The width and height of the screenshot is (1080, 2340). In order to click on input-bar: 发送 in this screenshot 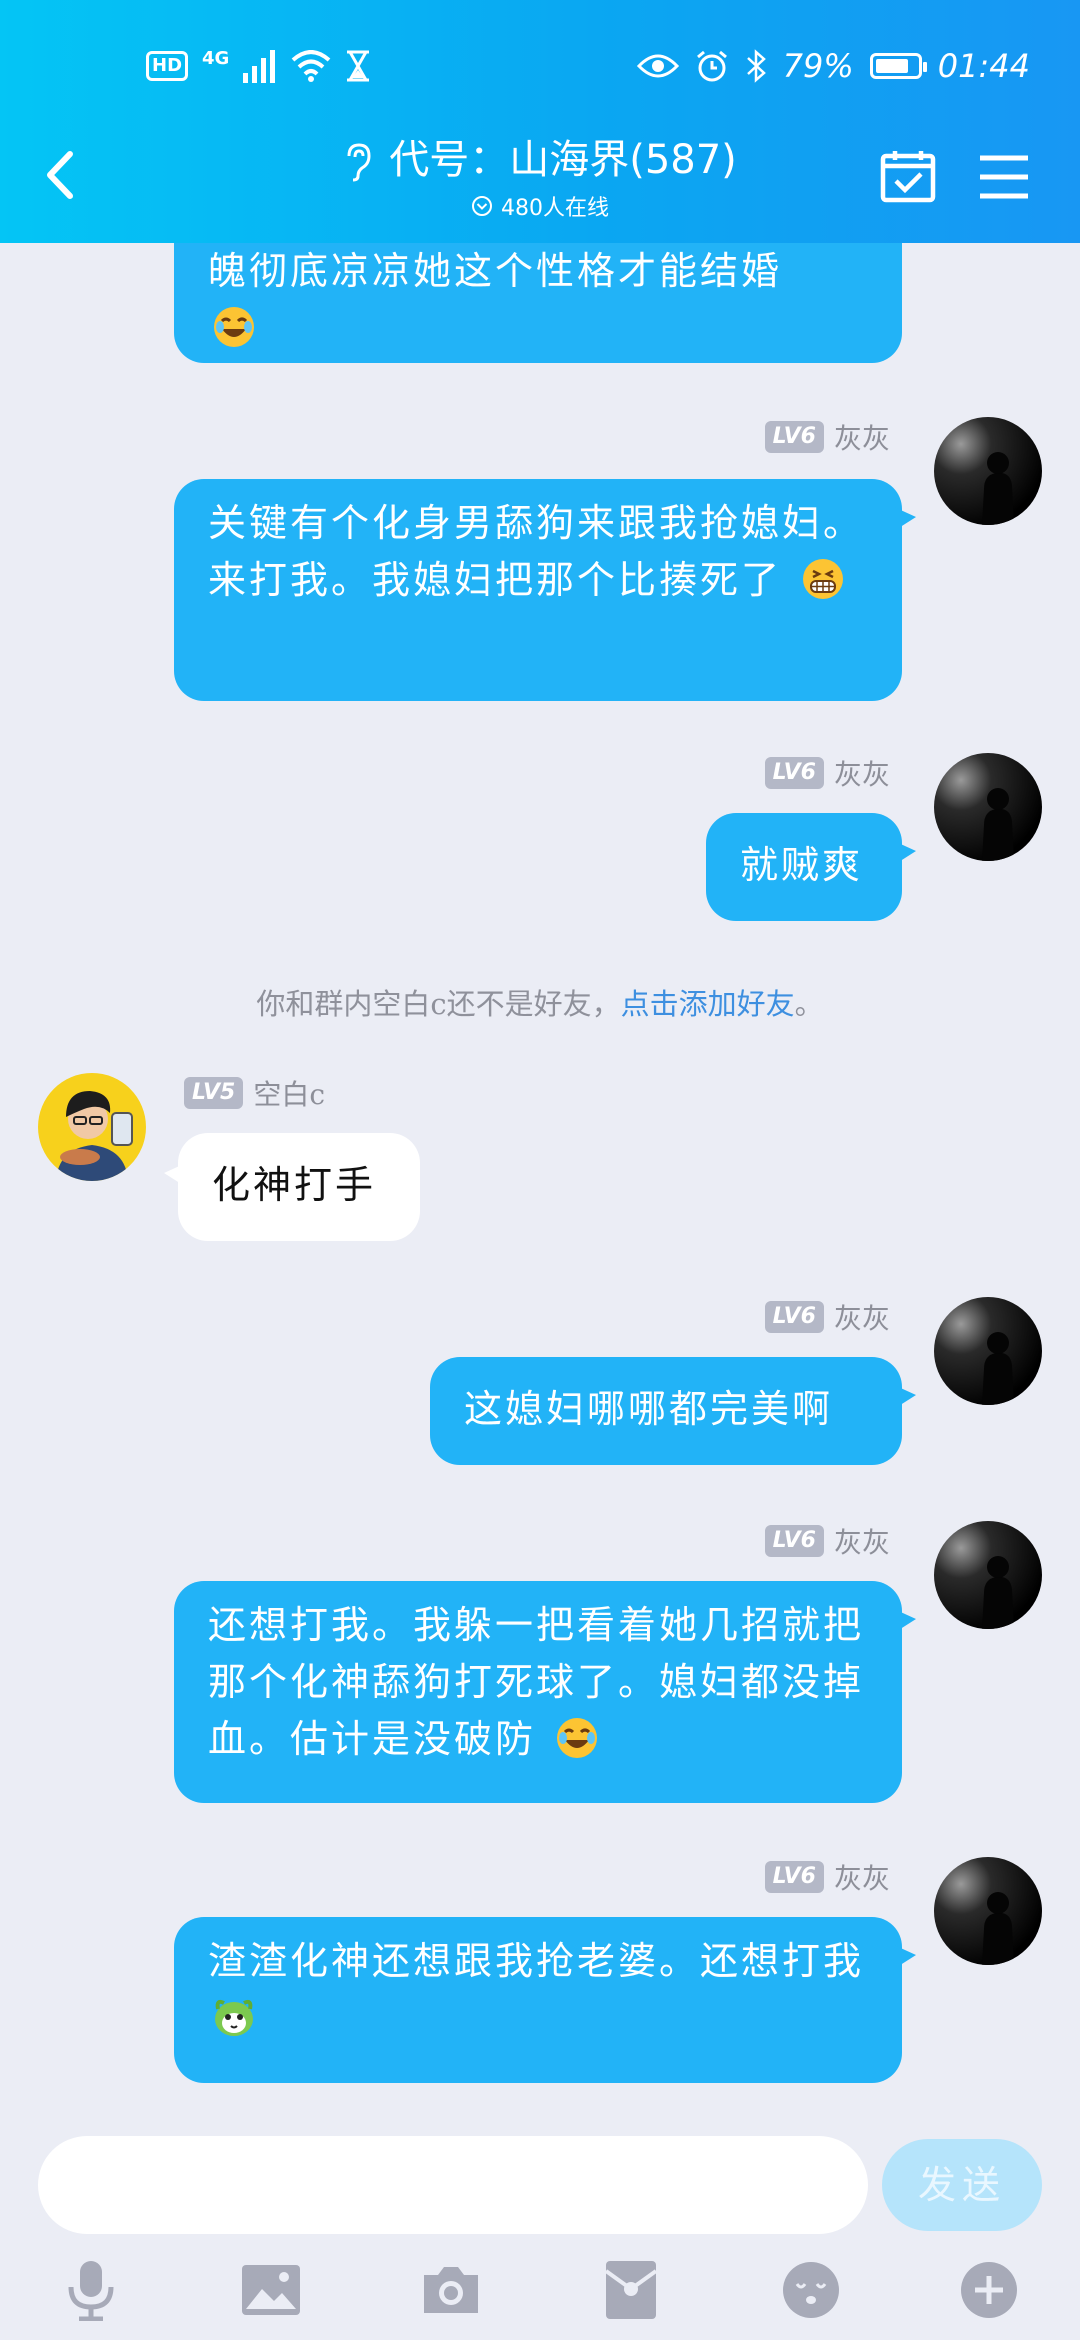, I will do `click(540, 2231)`.